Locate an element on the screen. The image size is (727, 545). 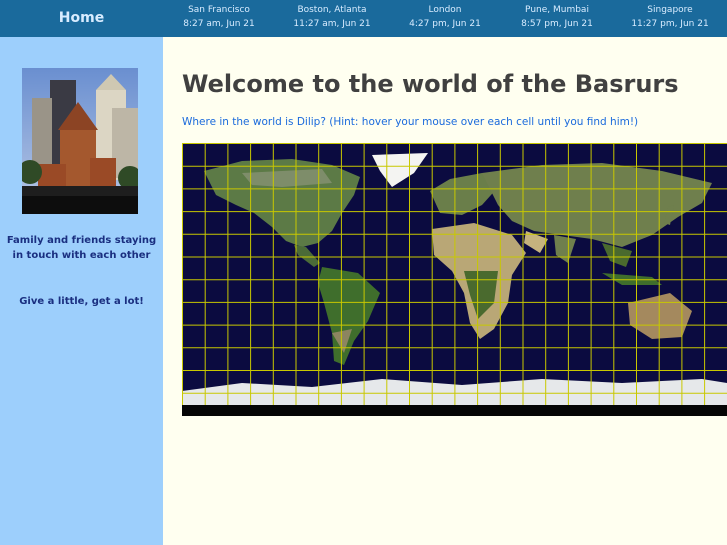
clock-time: 8:57 pm, Jun 21 is located at coordinates (557, 24).